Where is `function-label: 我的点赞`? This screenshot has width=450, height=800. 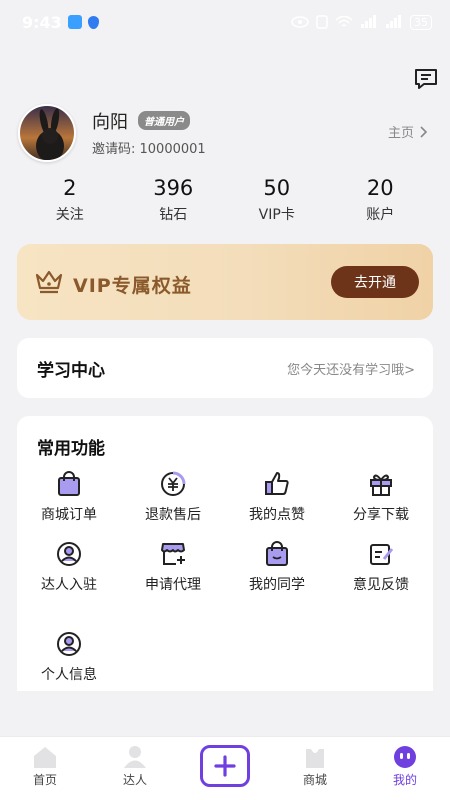 function-label: 我的点赞 is located at coordinates (277, 515).